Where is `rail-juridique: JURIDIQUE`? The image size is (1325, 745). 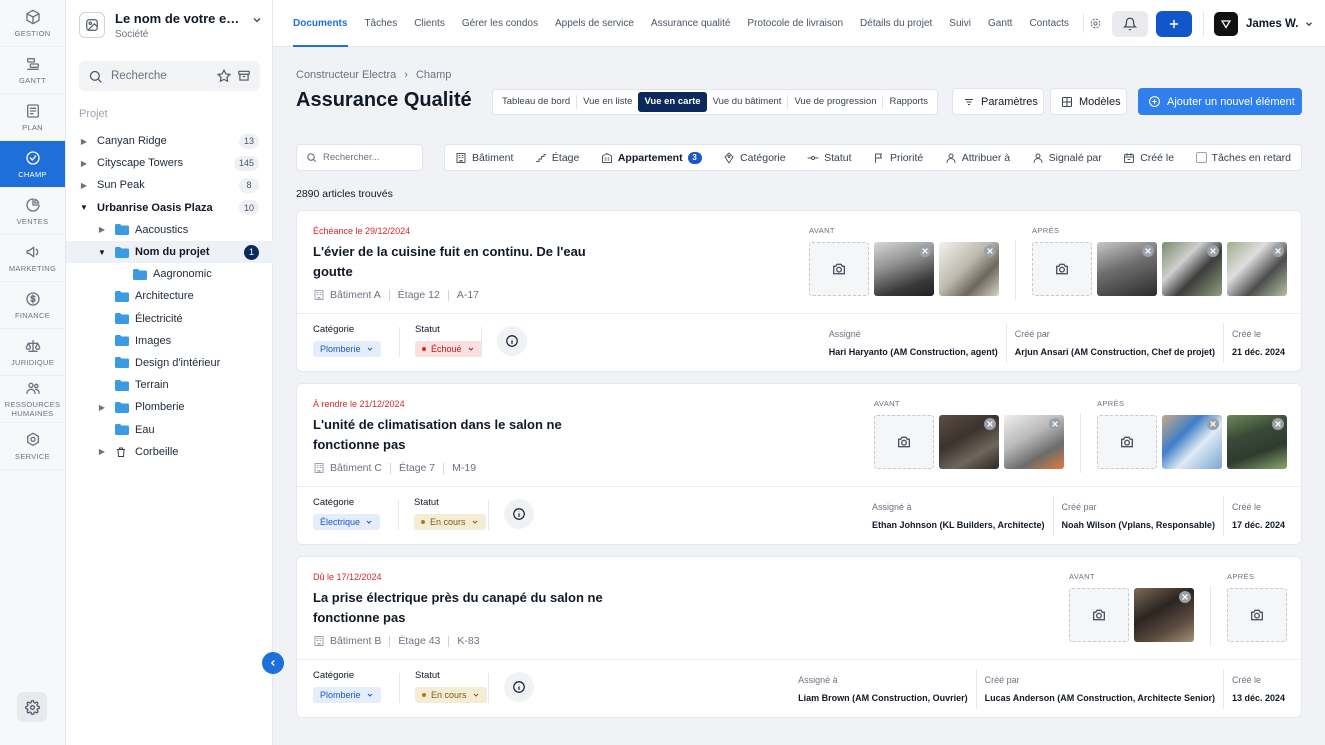 rail-juridique: JURIDIQUE is located at coordinates (32, 352).